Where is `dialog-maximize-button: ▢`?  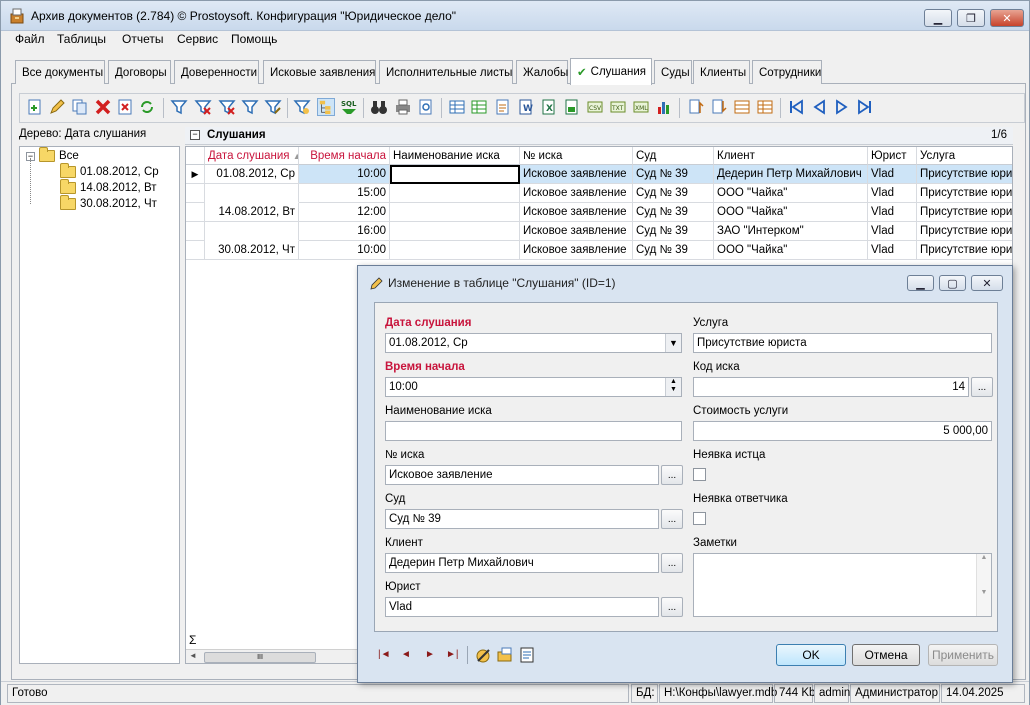
dialog-maximize-button: ▢ is located at coordinates (952, 283).